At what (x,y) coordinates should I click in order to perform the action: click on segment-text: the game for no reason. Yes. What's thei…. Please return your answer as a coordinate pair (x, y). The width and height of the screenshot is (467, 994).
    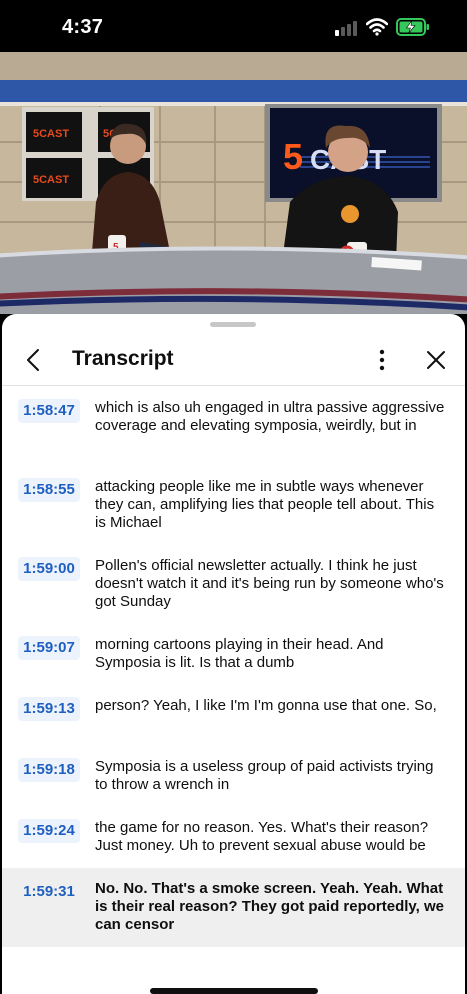
    Looking at the image, I should click on (262, 836).